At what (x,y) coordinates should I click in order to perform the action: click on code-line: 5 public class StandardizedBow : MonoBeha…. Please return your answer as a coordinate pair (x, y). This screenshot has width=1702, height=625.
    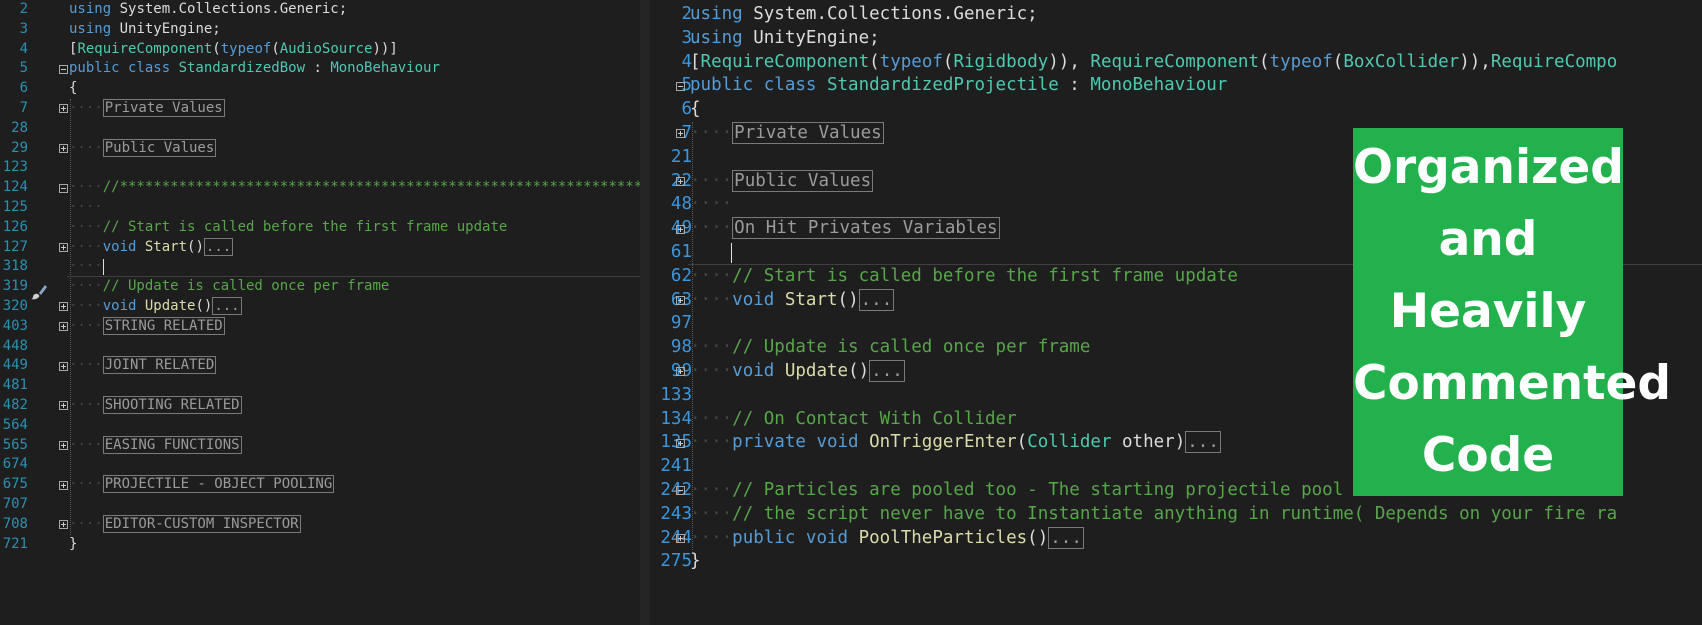
    Looking at the image, I should click on (320, 69).